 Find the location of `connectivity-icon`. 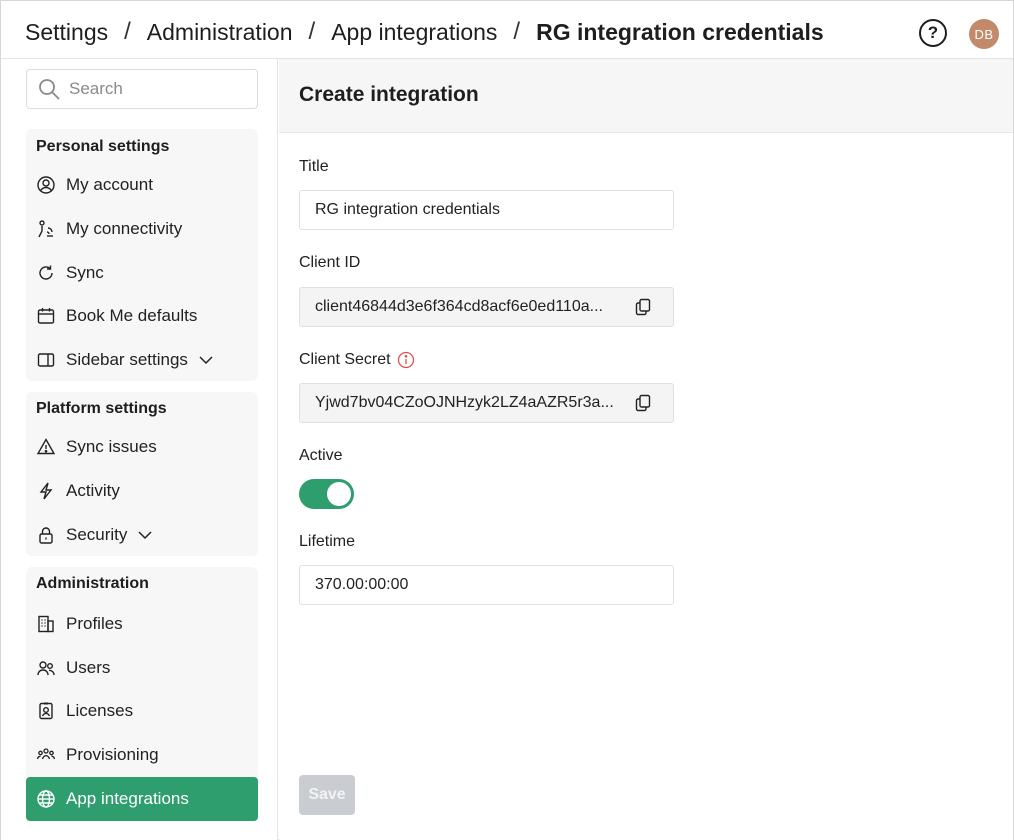

connectivity-icon is located at coordinates (46, 229).